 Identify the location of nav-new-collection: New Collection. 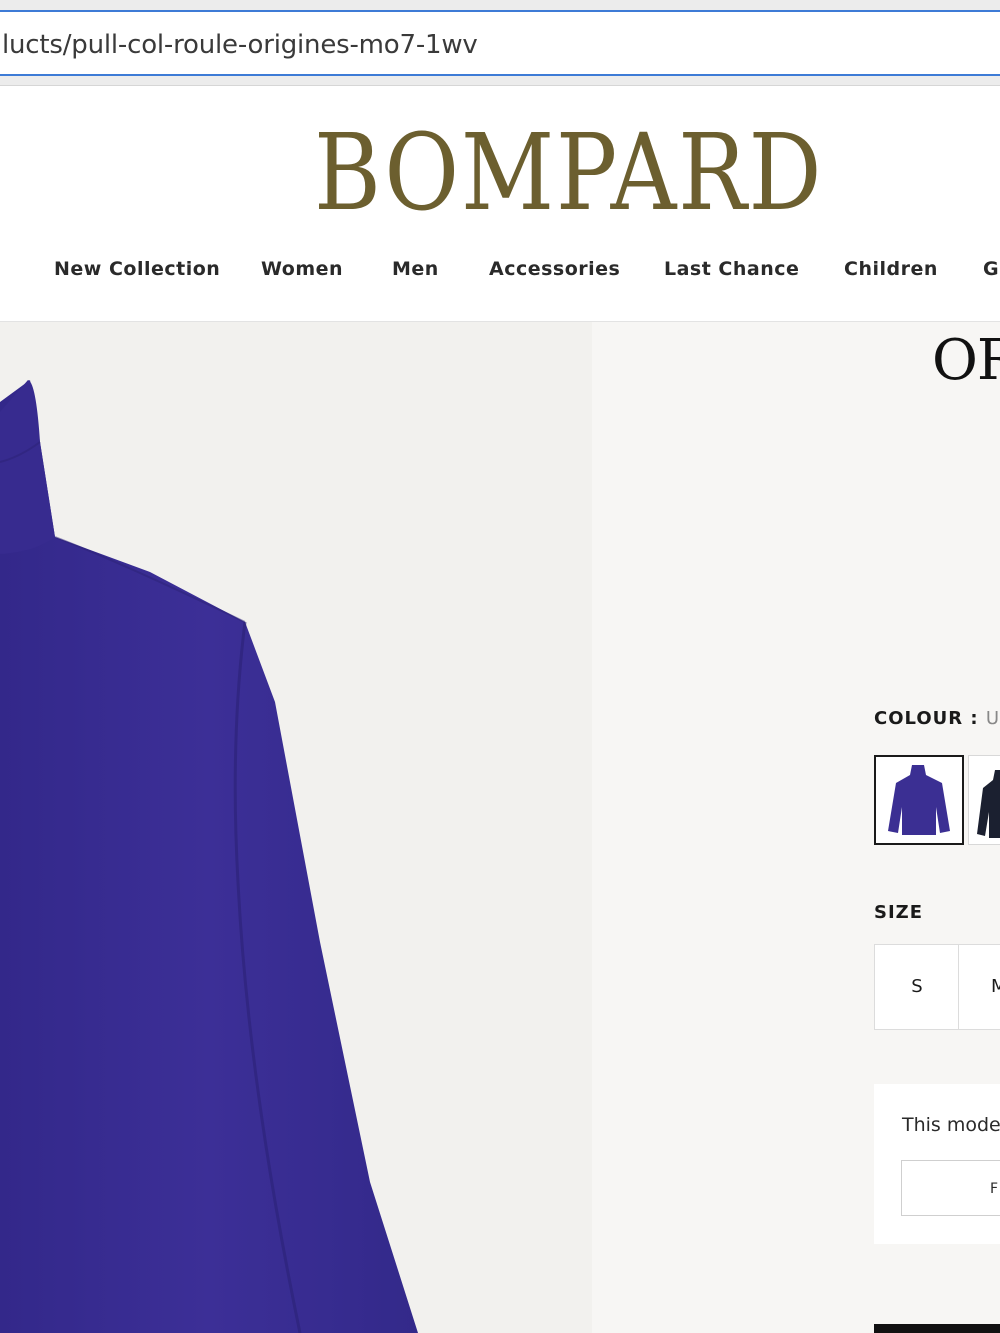
(137, 269).